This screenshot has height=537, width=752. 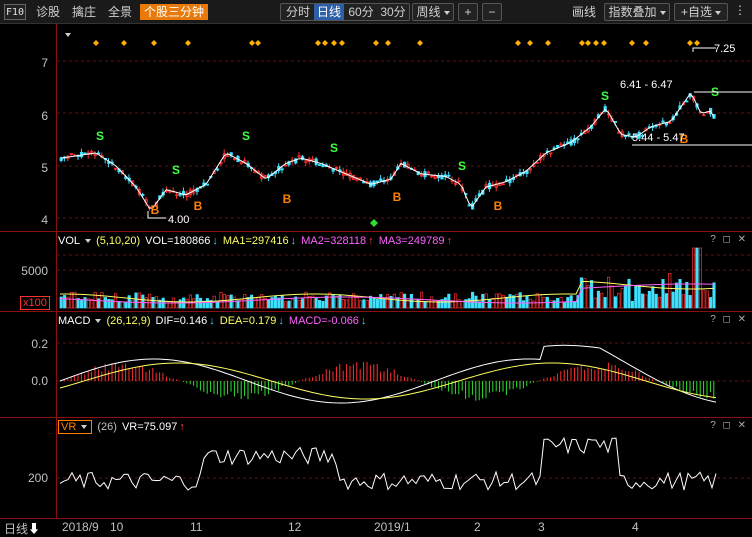 I want to click on vr-params: (26), so click(x=107, y=427).